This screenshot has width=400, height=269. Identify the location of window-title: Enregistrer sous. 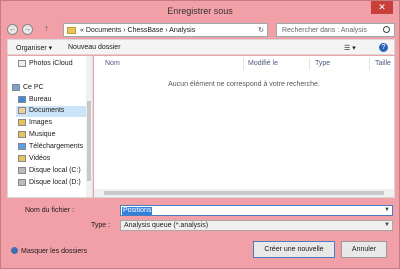
(200, 11).